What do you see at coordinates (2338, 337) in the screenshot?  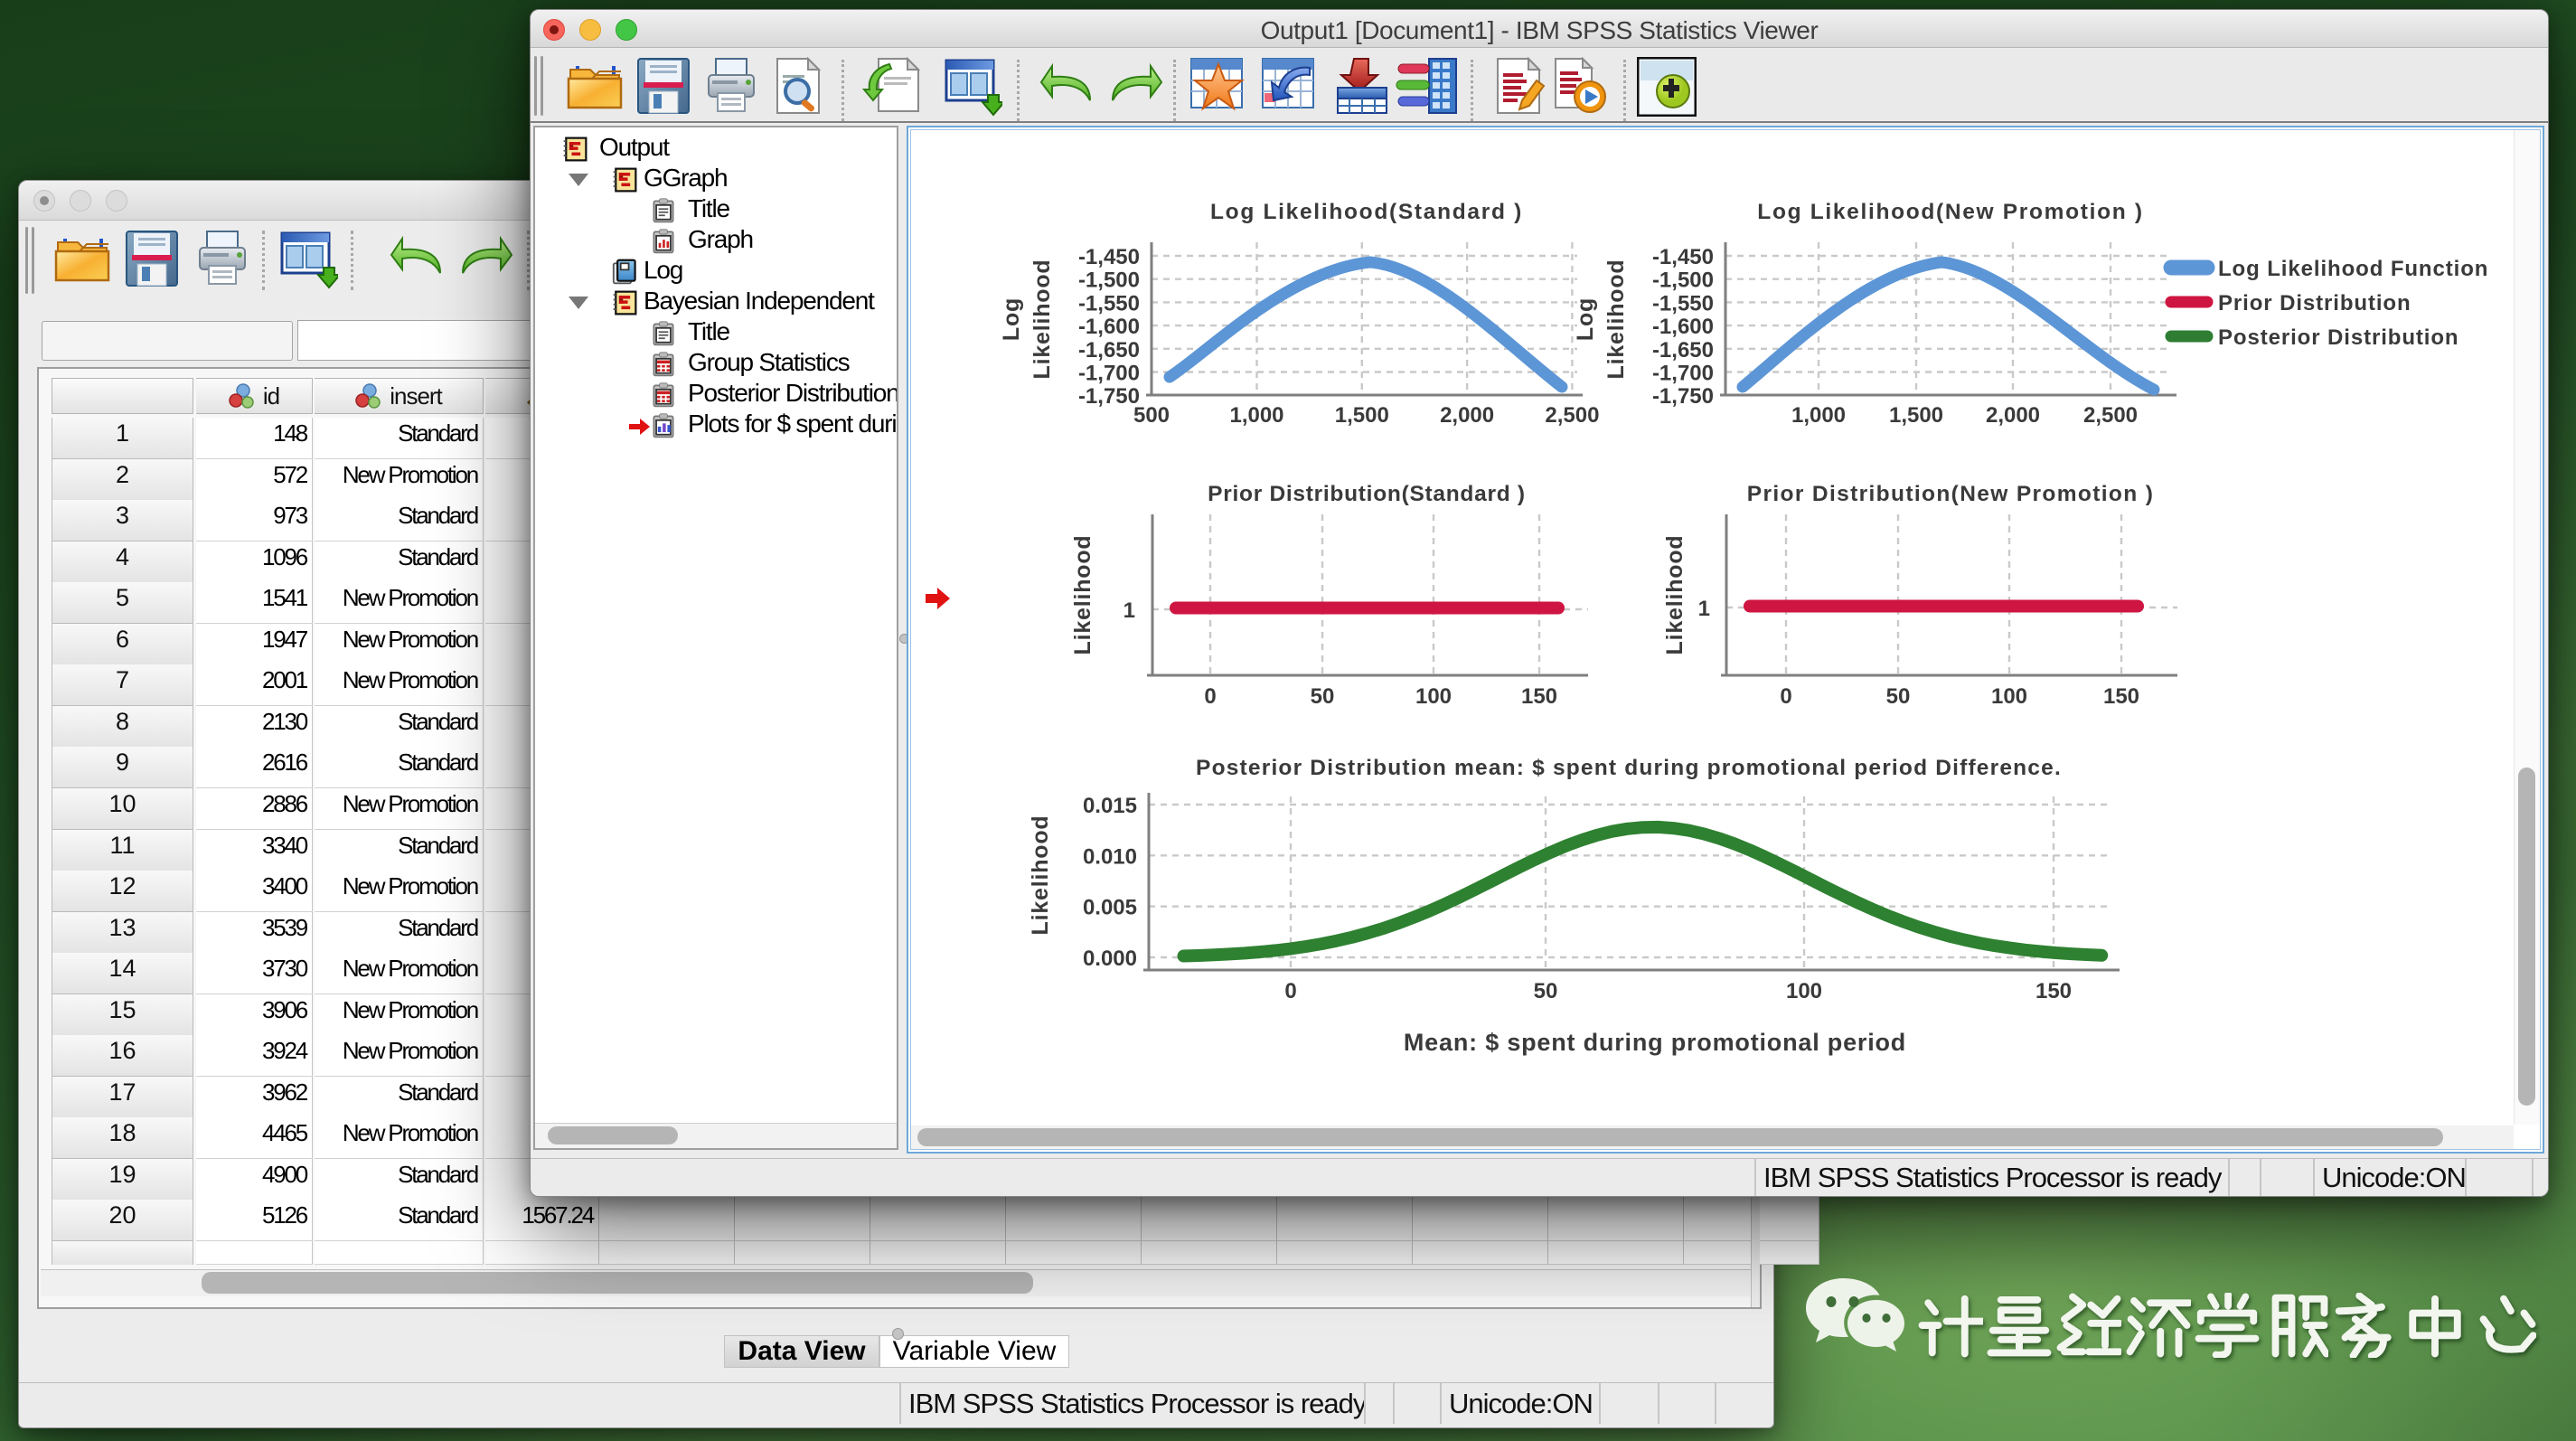 I see `svg-text: Posterior Distribution` at bounding box center [2338, 337].